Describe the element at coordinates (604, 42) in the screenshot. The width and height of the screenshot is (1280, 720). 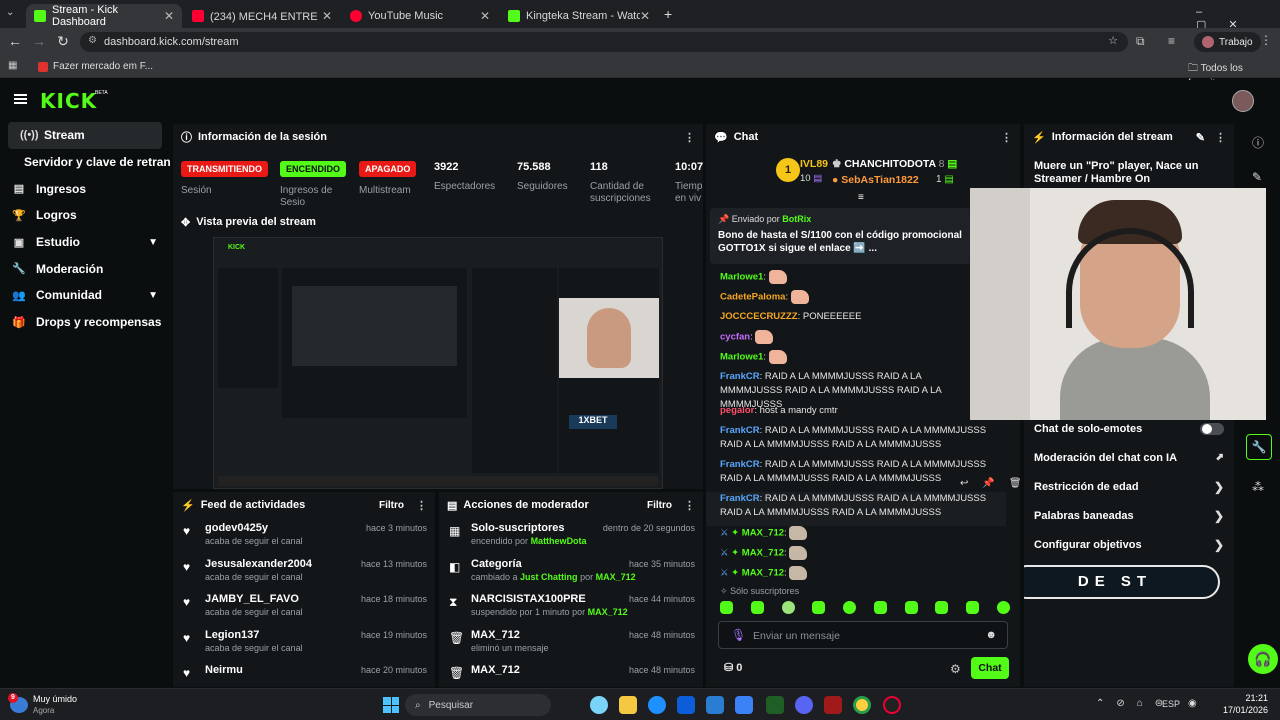
I see `url-field: ⚙ dashboard.kick.com/stream ☆` at that location.